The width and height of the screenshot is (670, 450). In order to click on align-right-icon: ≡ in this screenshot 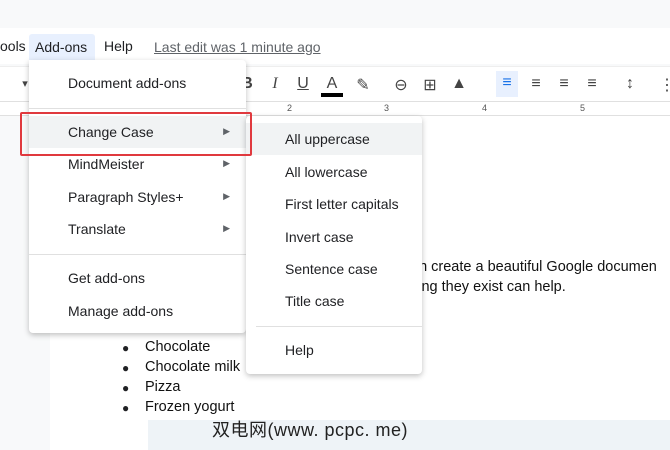, I will do `click(564, 84)`.